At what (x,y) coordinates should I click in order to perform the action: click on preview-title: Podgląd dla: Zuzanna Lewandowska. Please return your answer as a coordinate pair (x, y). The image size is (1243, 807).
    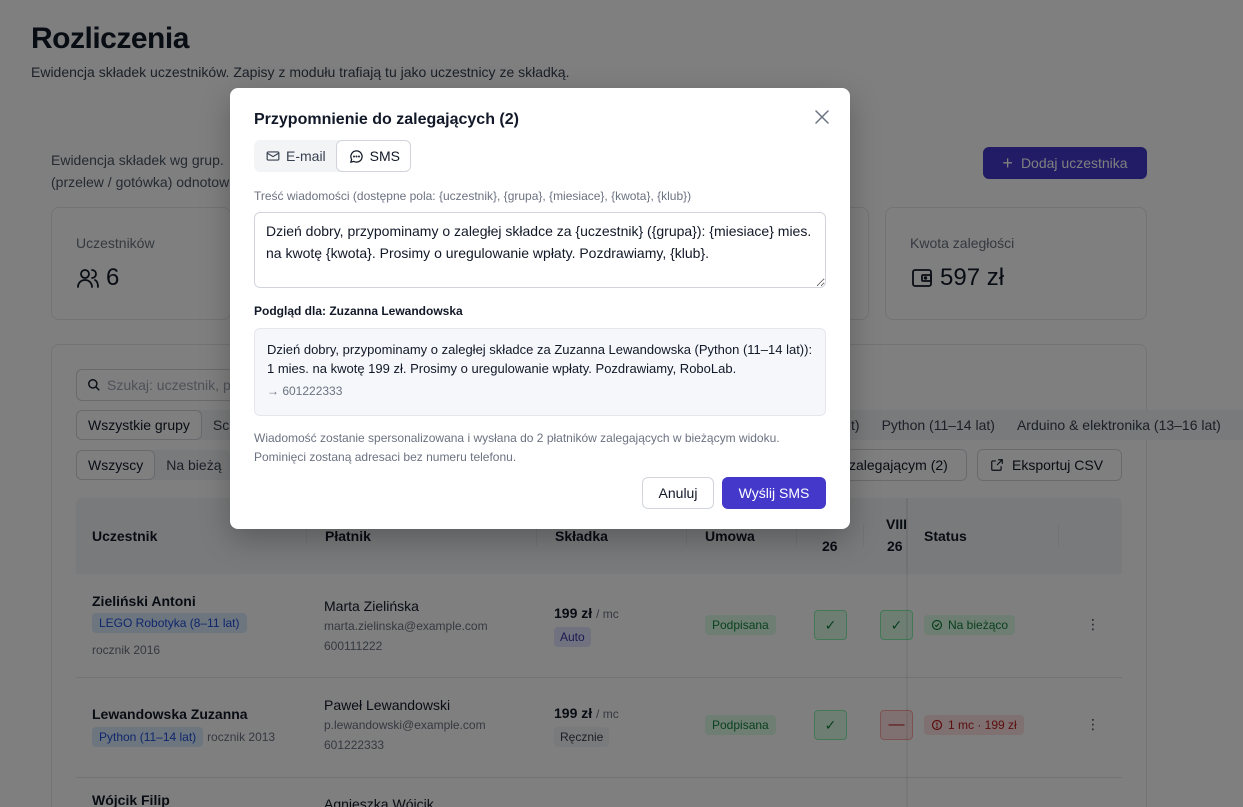
    Looking at the image, I should click on (358, 311).